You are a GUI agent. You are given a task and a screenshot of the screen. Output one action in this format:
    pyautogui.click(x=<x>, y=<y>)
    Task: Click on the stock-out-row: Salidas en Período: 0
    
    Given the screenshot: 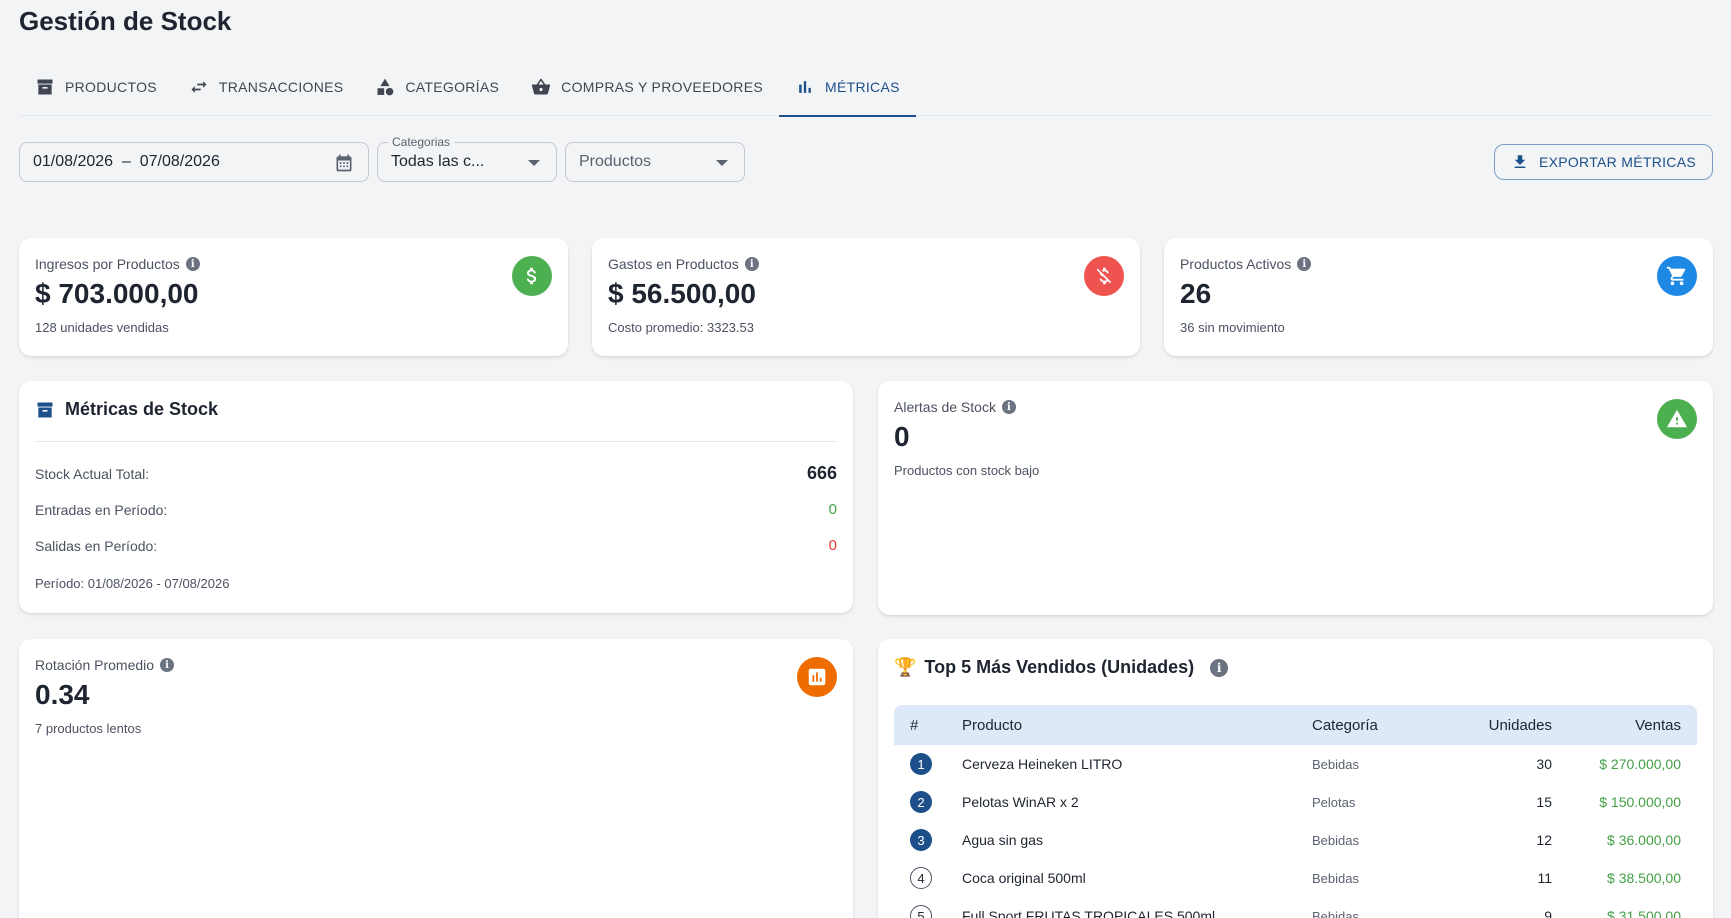 What is the action you would take?
    pyautogui.click(x=436, y=545)
    